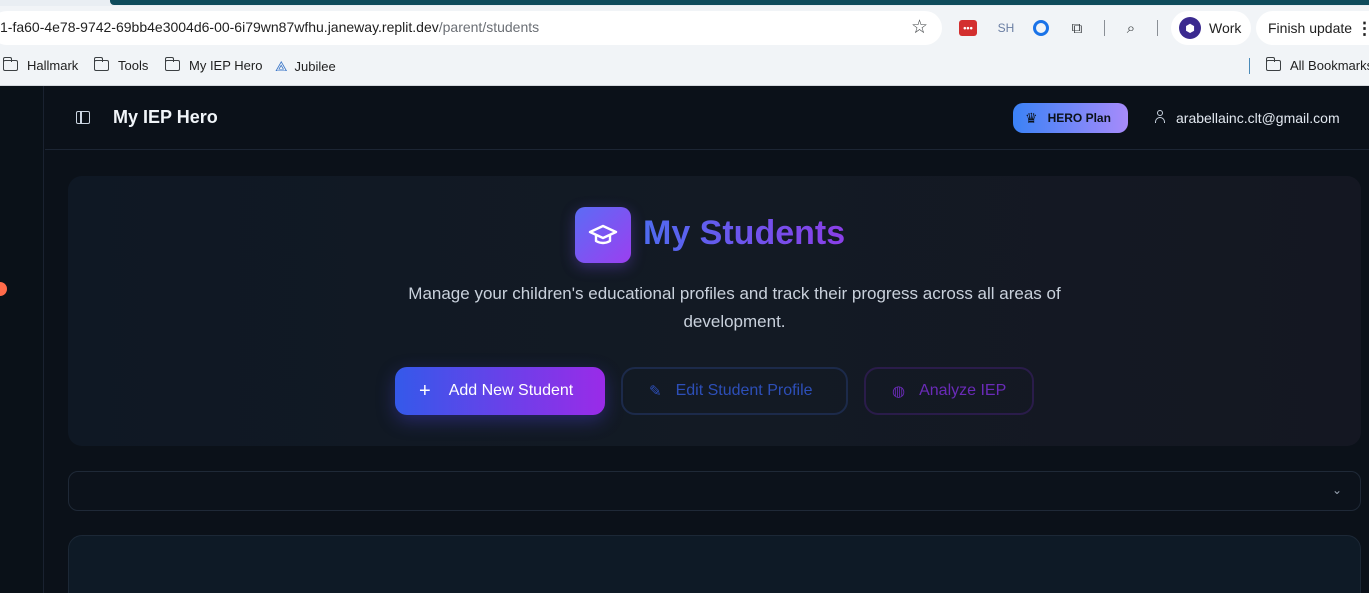 The width and height of the screenshot is (1369, 593). Describe the element at coordinates (1031, 117) in the screenshot. I see `crown-icon: ♛` at that location.